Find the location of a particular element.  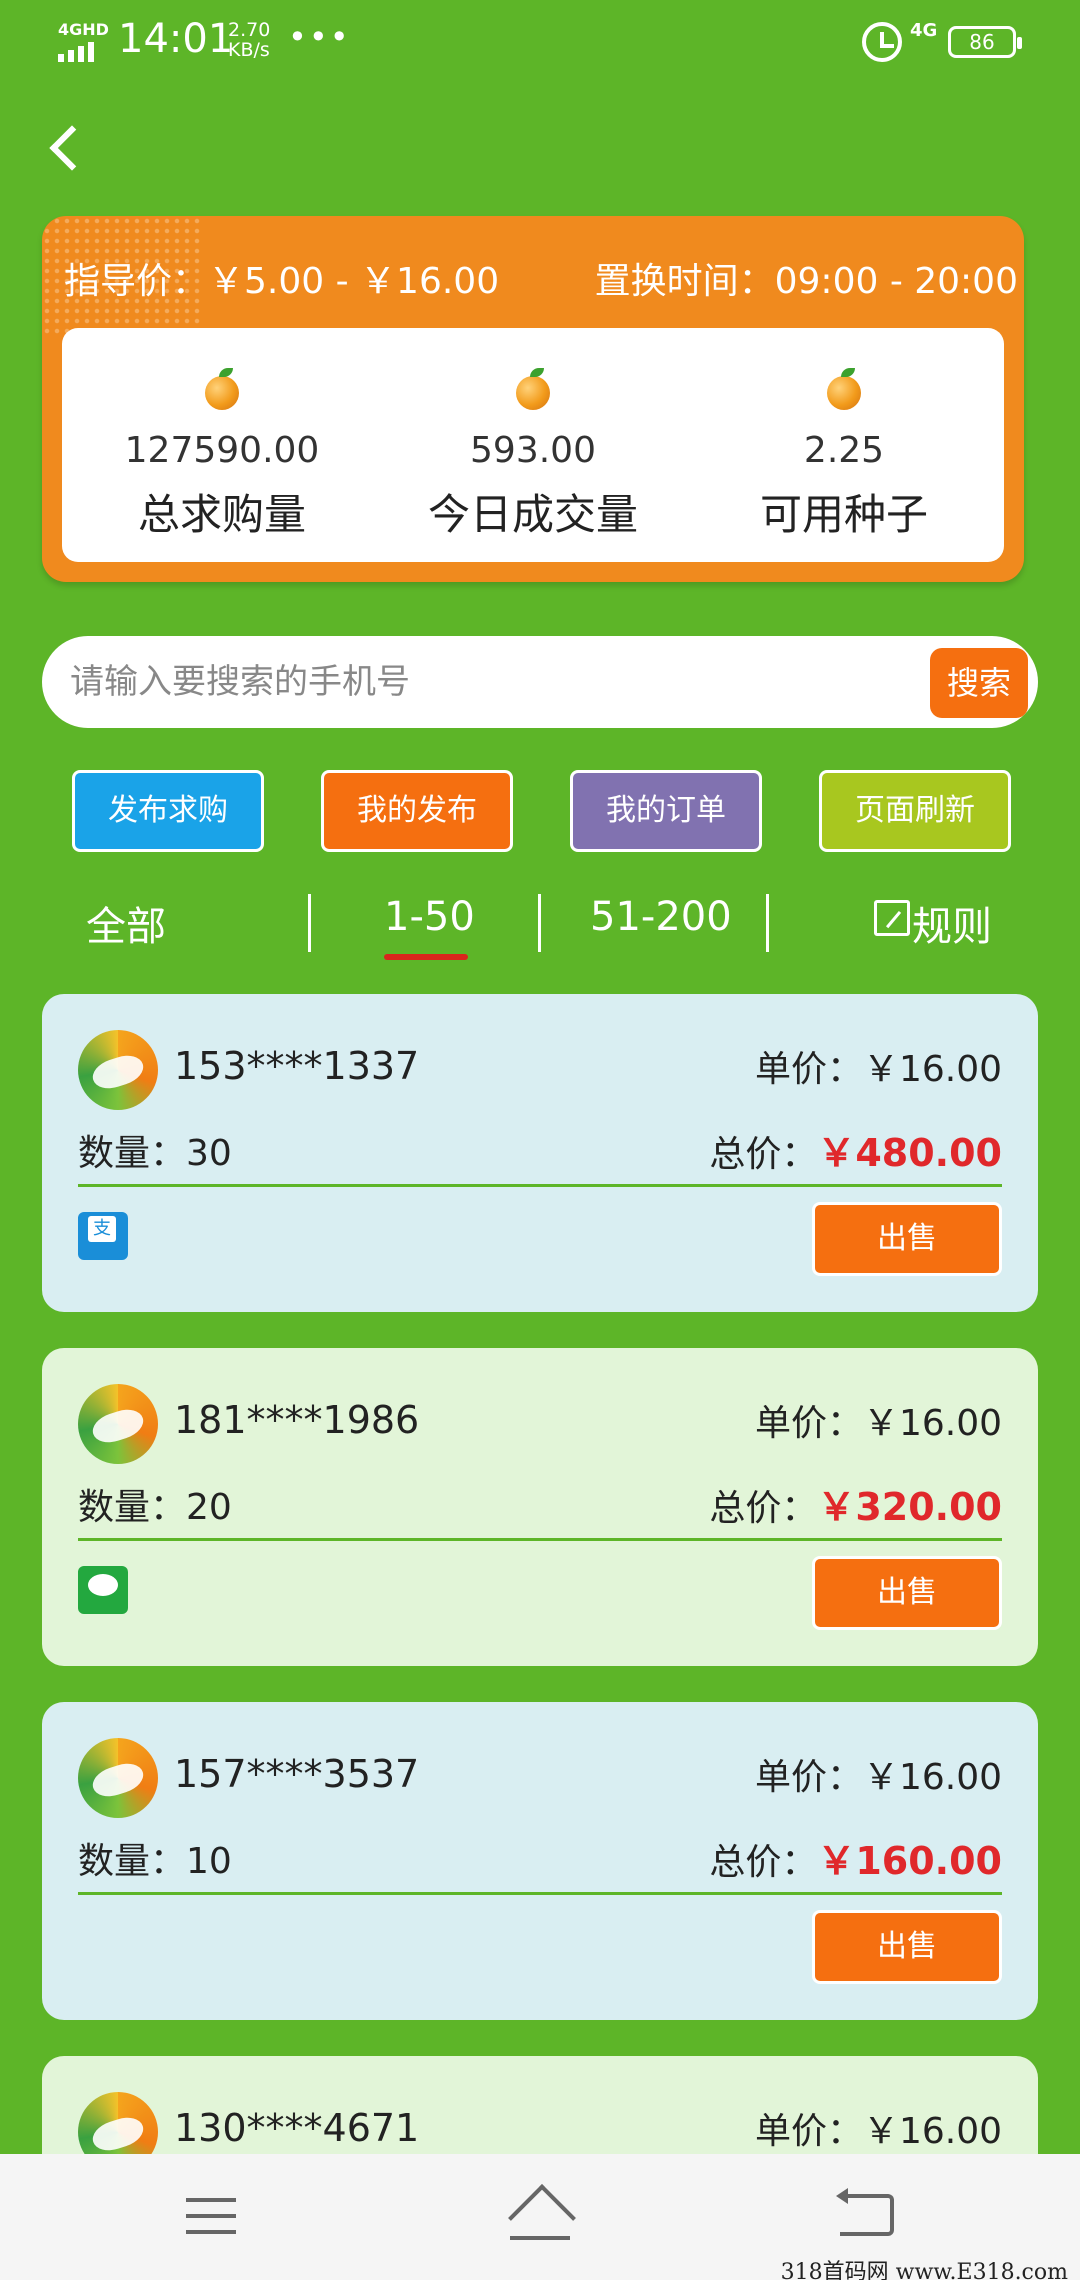

buyer-phone: 153****1337 is located at coordinates (297, 1066).